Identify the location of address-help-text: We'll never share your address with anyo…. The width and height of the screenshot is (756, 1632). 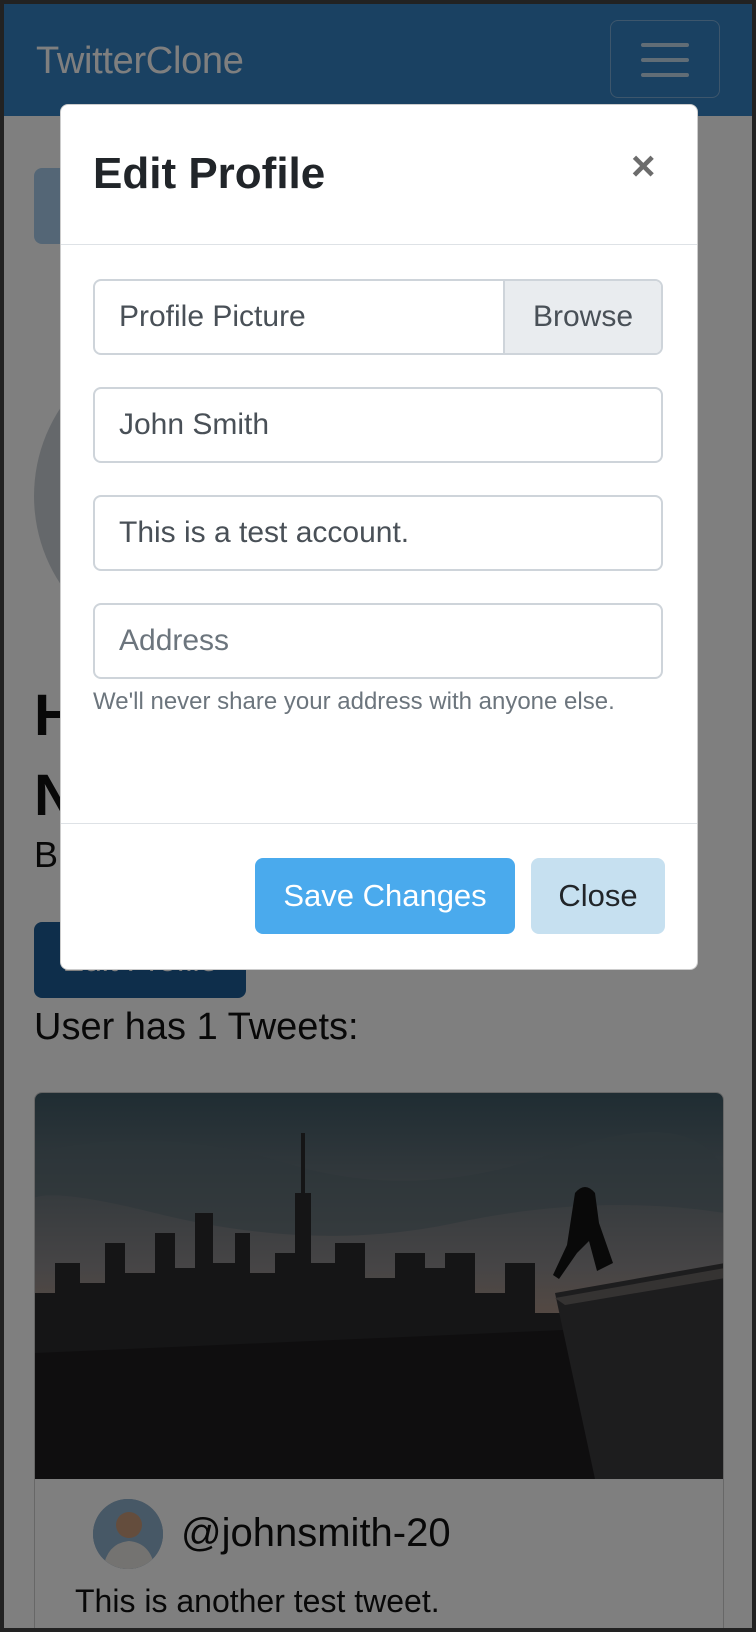
(354, 701).